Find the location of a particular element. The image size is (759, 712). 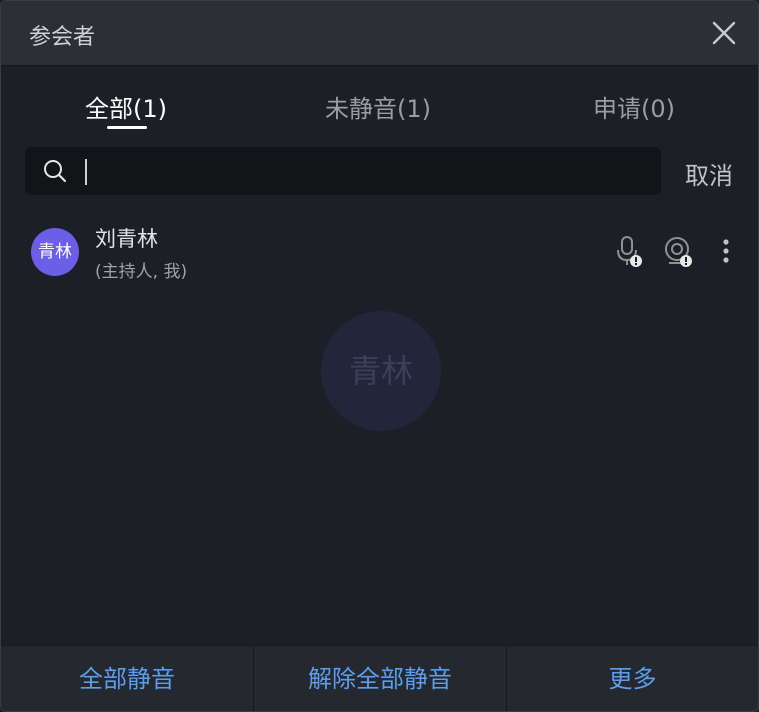

title-bar: 参会者 is located at coordinates (379, 33).